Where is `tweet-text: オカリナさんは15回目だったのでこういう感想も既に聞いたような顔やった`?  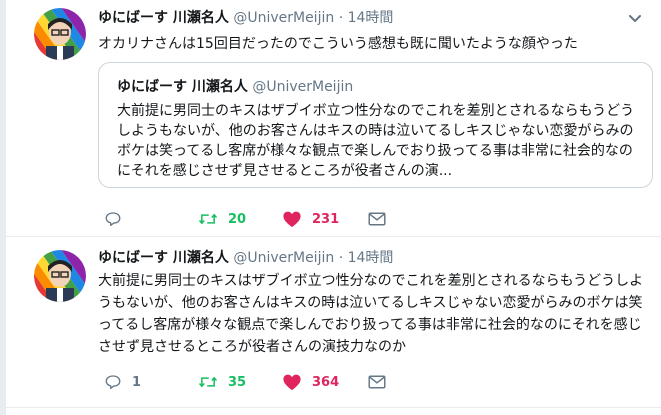
tweet-text: オカリナさんは15回目だったのでこういう感想も既に聞いたような顔やった is located at coordinates (338, 44).